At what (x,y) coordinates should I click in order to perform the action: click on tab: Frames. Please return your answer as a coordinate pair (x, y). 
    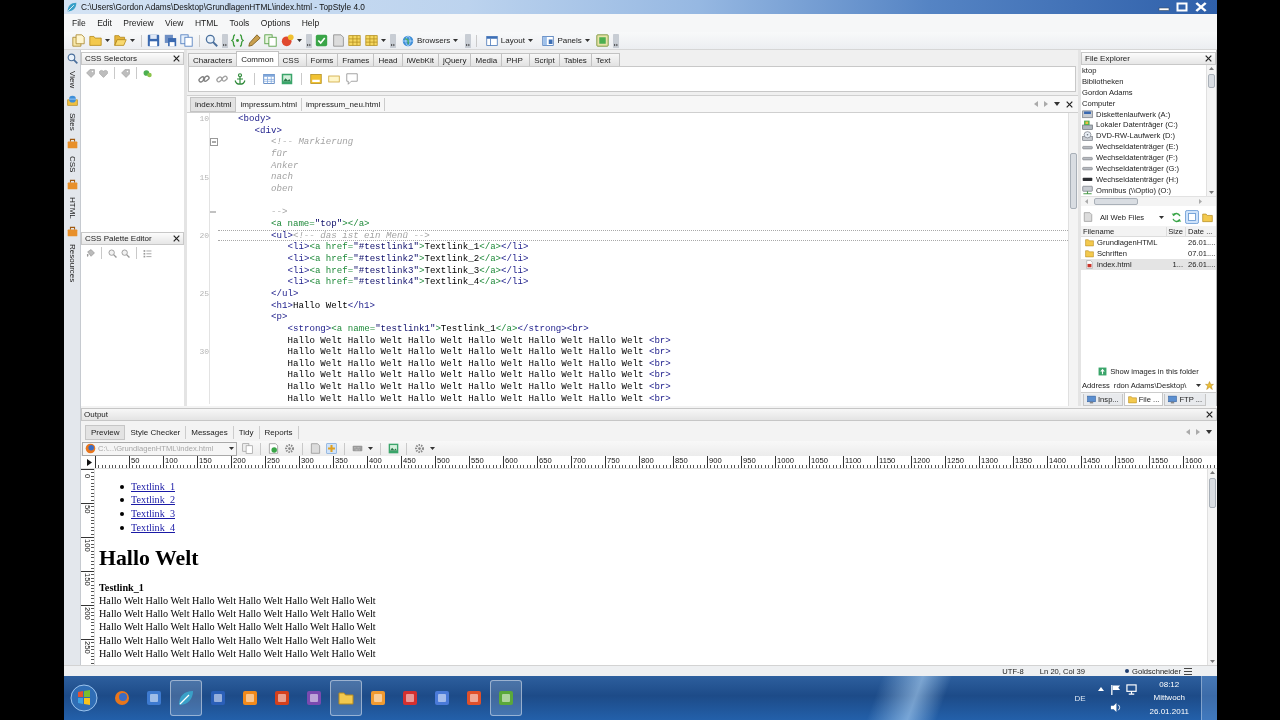
    Looking at the image, I should click on (356, 59).